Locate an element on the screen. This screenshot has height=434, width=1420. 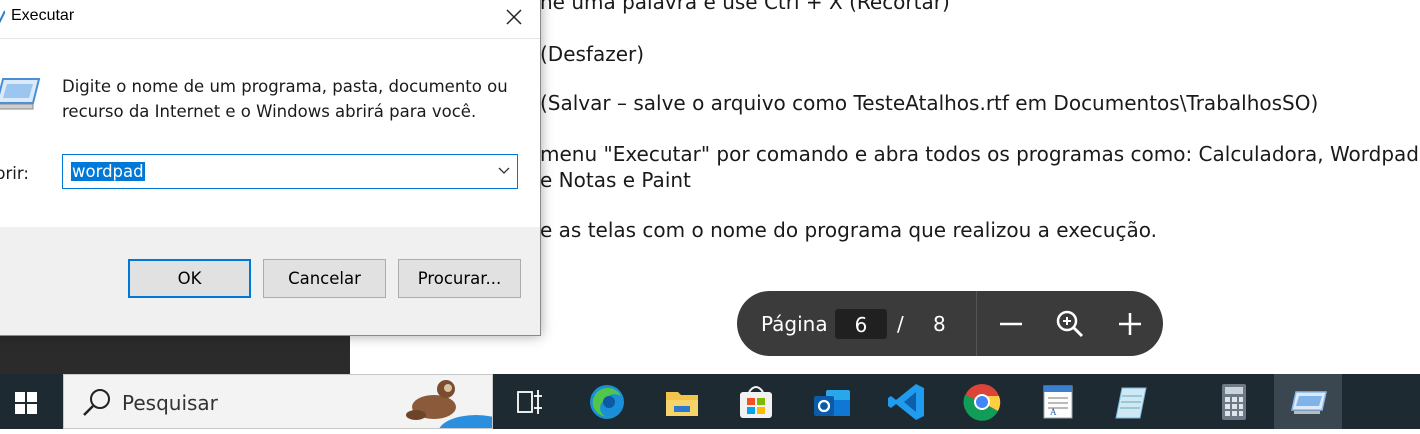
vscode-icon is located at coordinates (906, 402).